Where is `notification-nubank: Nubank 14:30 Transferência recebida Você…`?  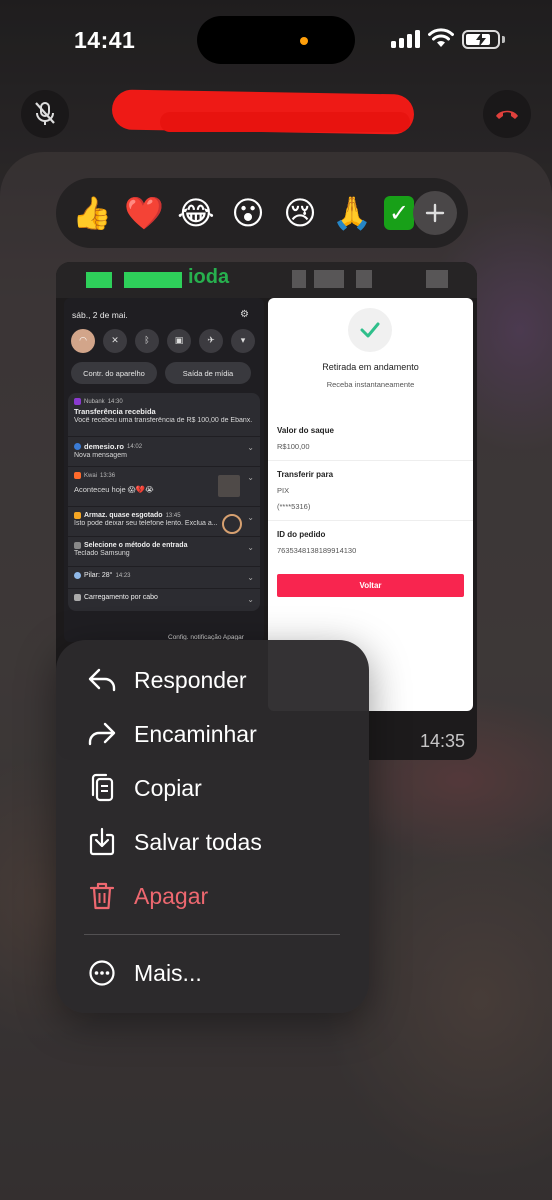
notification-nubank: Nubank 14:30 Transferência recebida Você… is located at coordinates (164, 415).